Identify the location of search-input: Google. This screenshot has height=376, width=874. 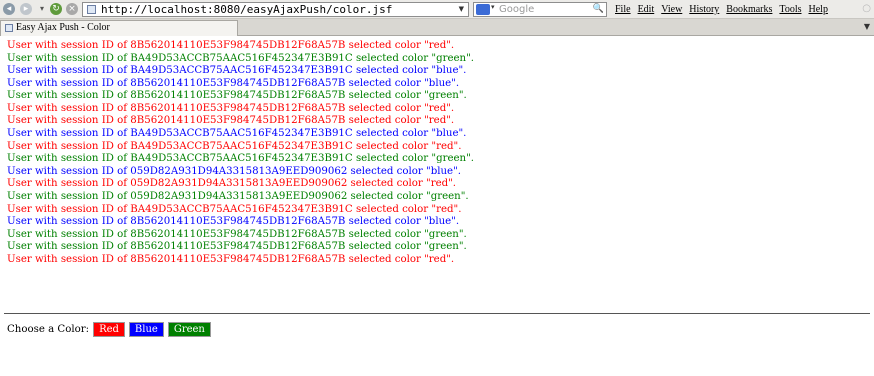
(516, 9).